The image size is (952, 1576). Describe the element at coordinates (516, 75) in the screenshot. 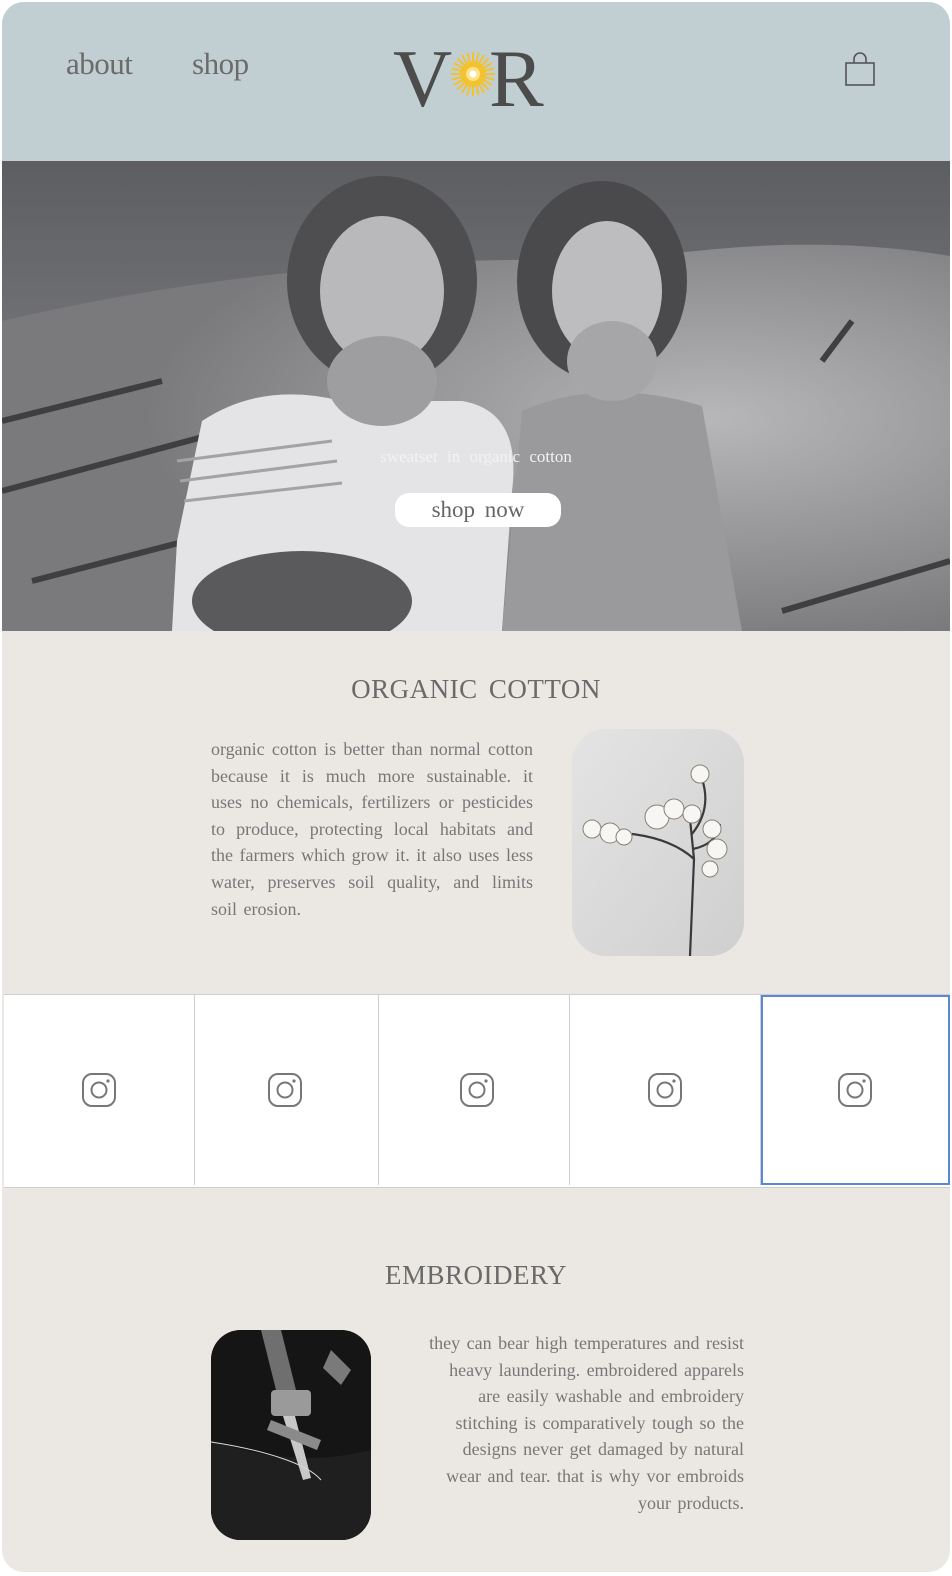

I see `logo-letter-r: R` at that location.